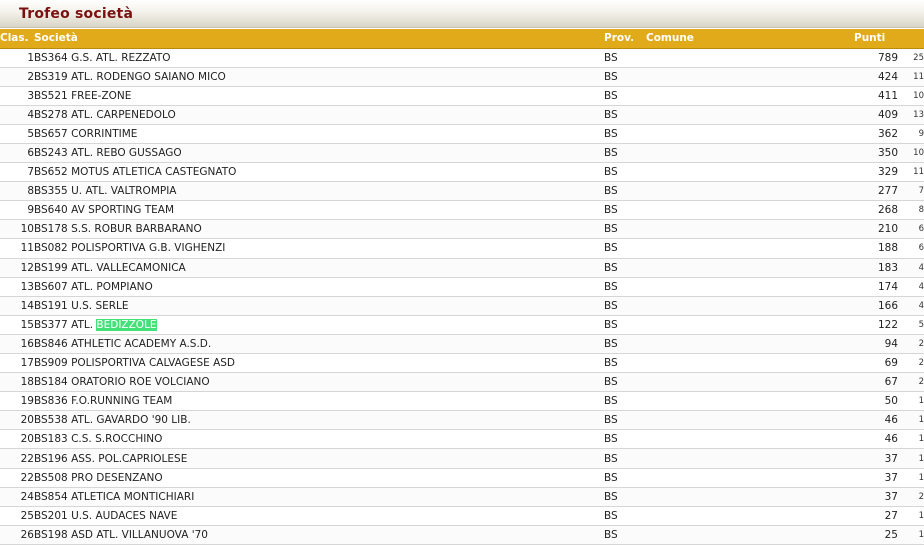  Describe the element at coordinates (17, 229) in the screenshot. I see `rank-cell: 10` at that location.